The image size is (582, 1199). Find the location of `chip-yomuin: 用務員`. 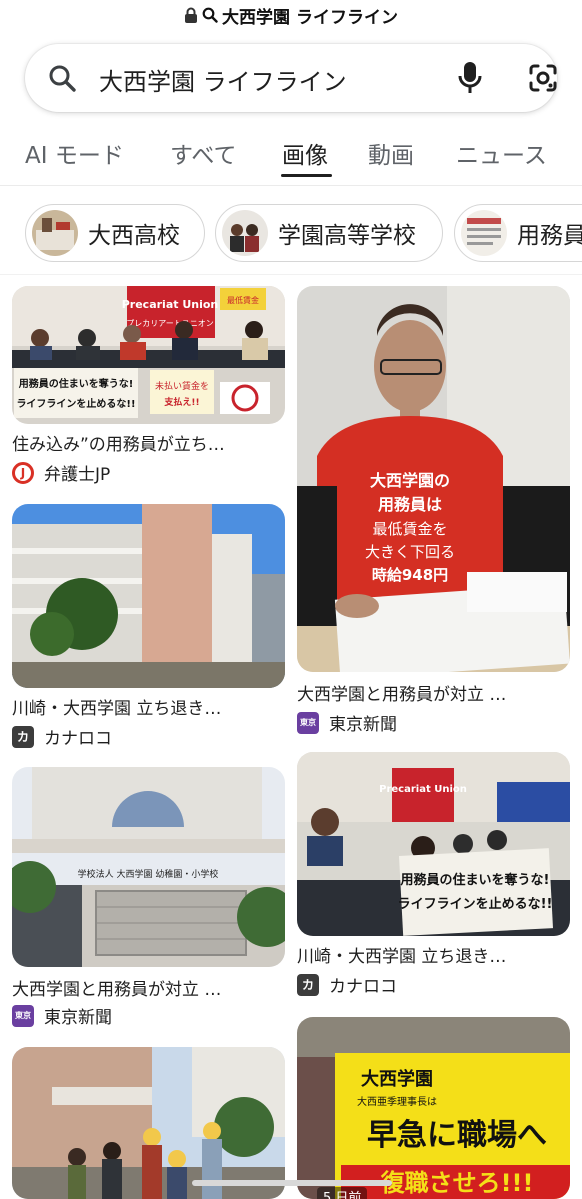

chip-yomuin: 用務員 is located at coordinates (518, 233).